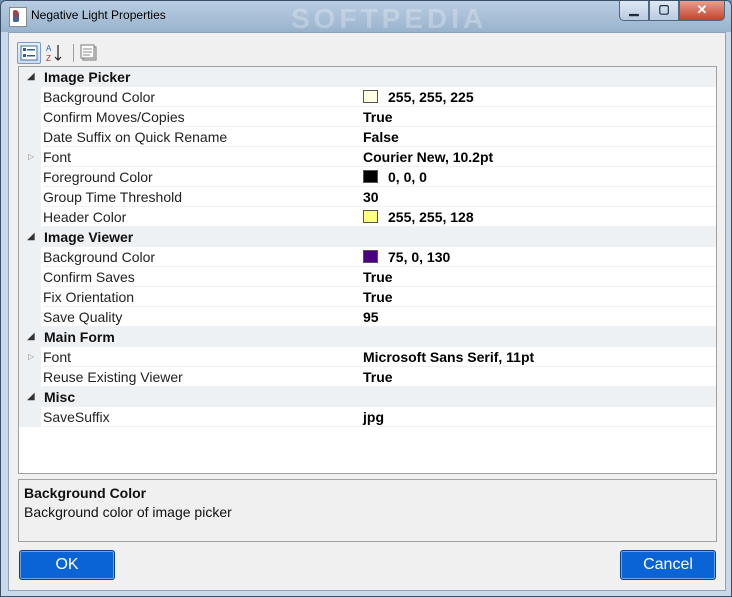  I want to click on property-row: Header Color 255, 255, 128, so click(367, 217).